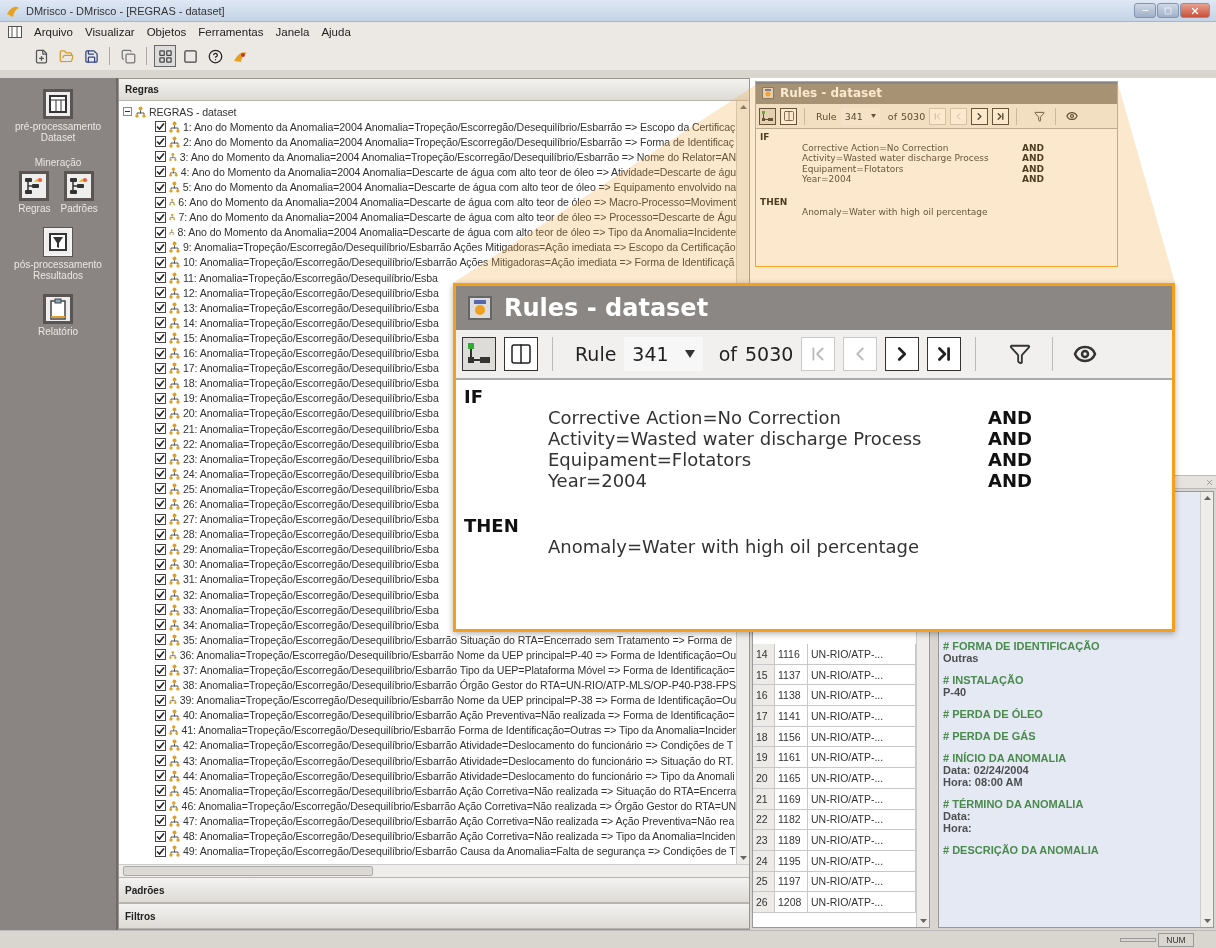 The height and width of the screenshot is (948, 1216). What do you see at coordinates (311, 443) in the screenshot?
I see `rule-item: 22: Anomalia=Tropeção/Escorregão/Desequilíbrio/Esba` at bounding box center [311, 443].